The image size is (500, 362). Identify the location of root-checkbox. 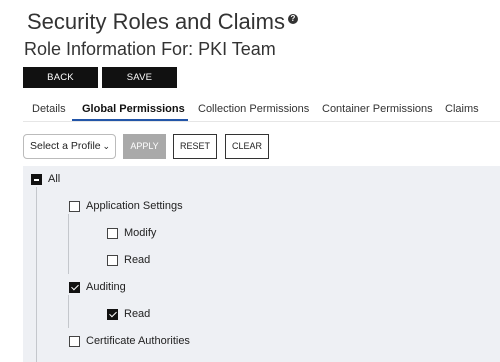
(36, 179).